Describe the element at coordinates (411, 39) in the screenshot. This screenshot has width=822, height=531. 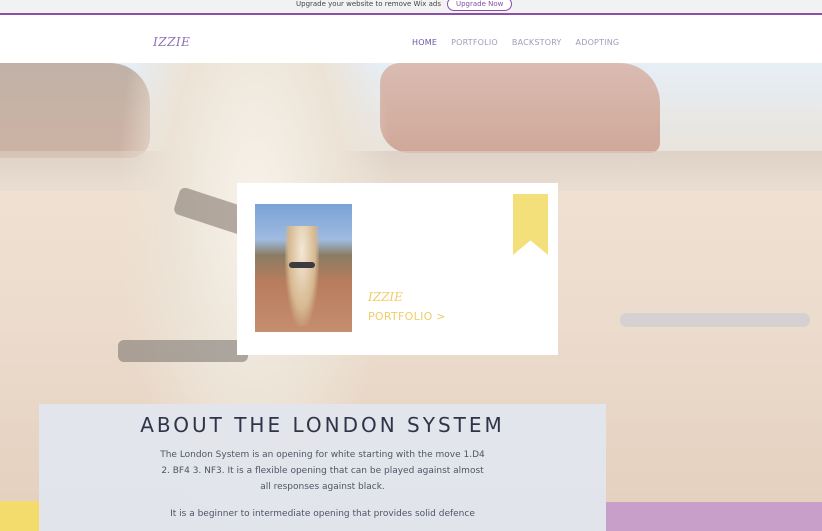
I see `site-header: IZZIE HOME PORTFOLIO BACKSTORY ADOPTING` at that location.